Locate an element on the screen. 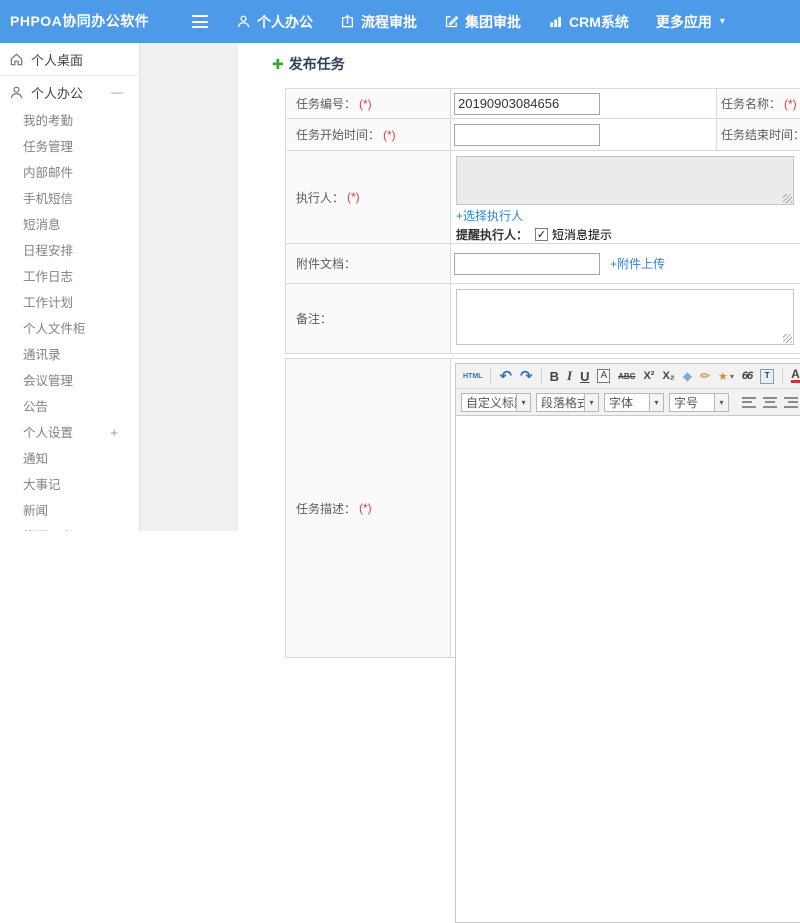  sidebar-item-mobile-sms: 手机短信 is located at coordinates (69, 199).